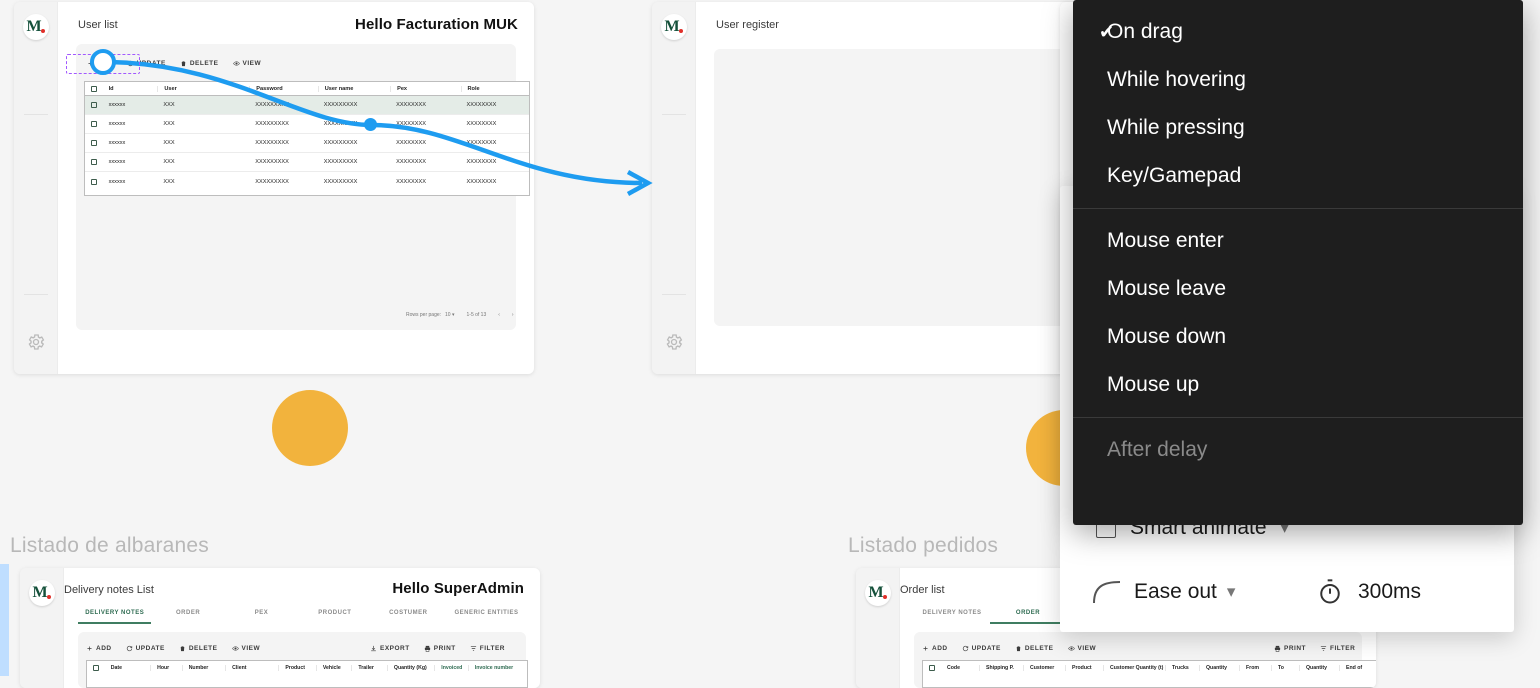  What do you see at coordinates (98, 25) in the screenshot?
I see `page-title: User list` at bounding box center [98, 25].